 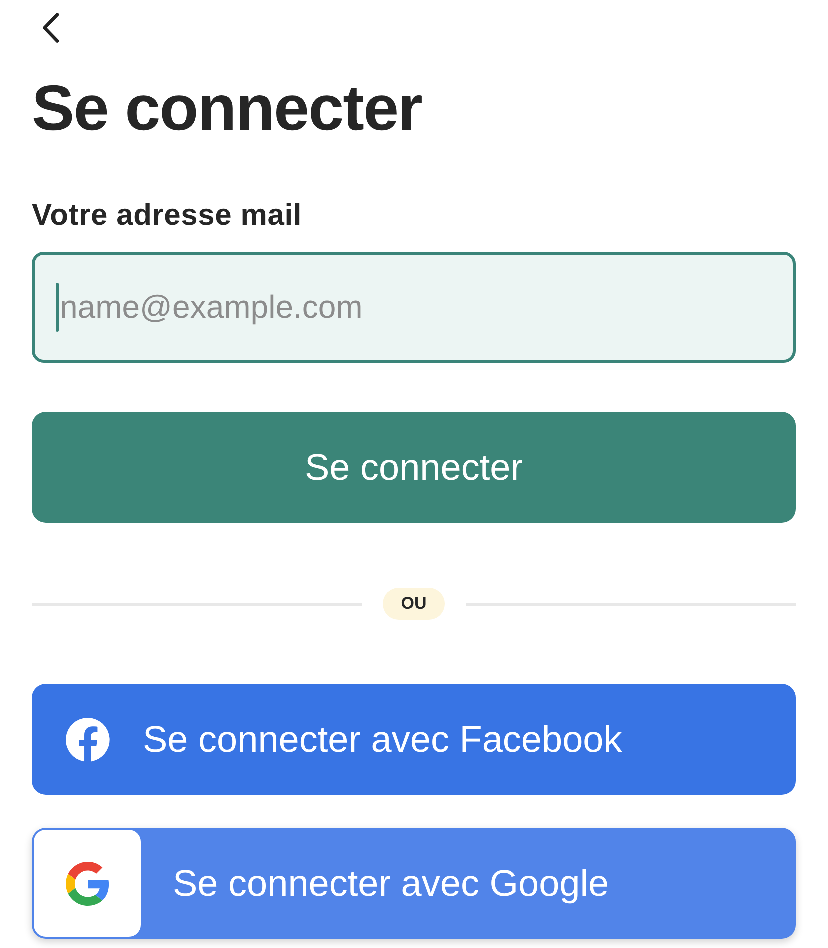 I want to click on email-input-field: name@example.com, so click(x=414, y=307).